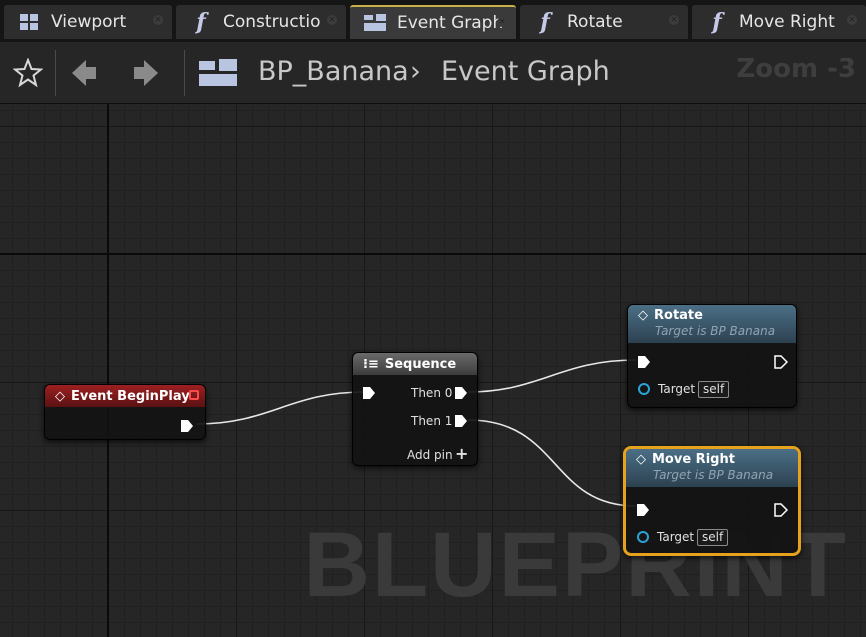  What do you see at coordinates (693, 459) in the screenshot?
I see `node-title: Move Right` at bounding box center [693, 459].